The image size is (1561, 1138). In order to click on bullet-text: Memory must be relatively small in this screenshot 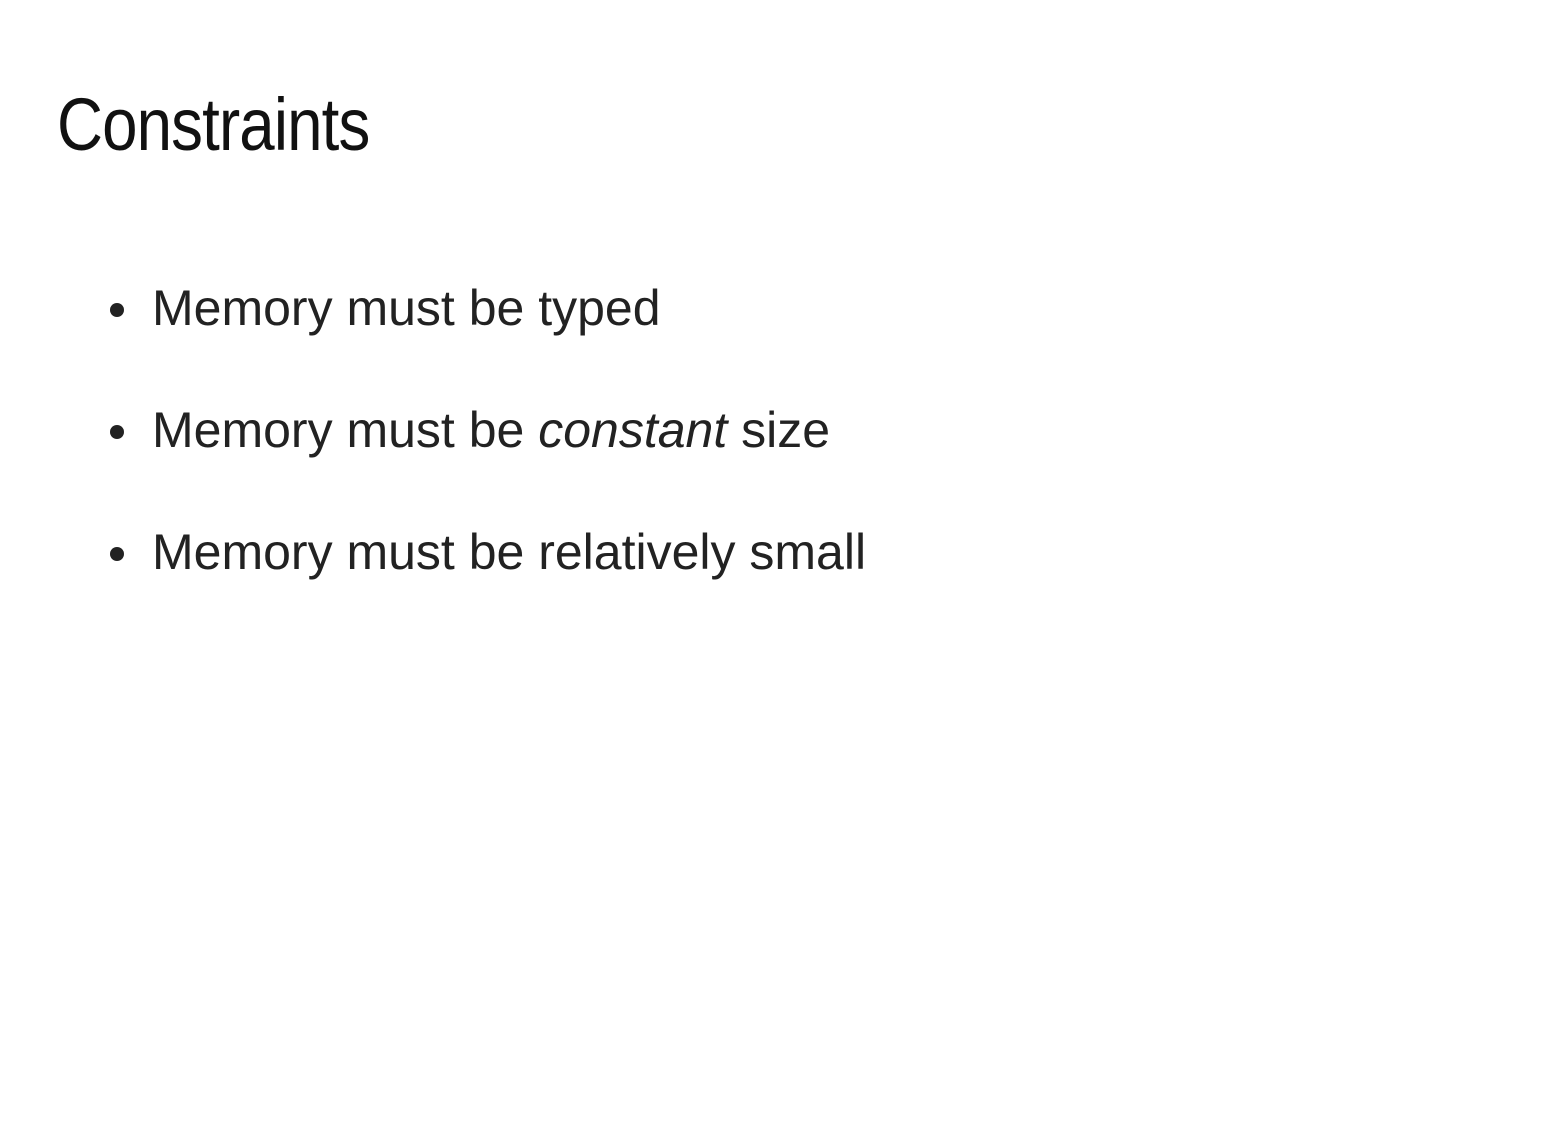, I will do `click(509, 552)`.